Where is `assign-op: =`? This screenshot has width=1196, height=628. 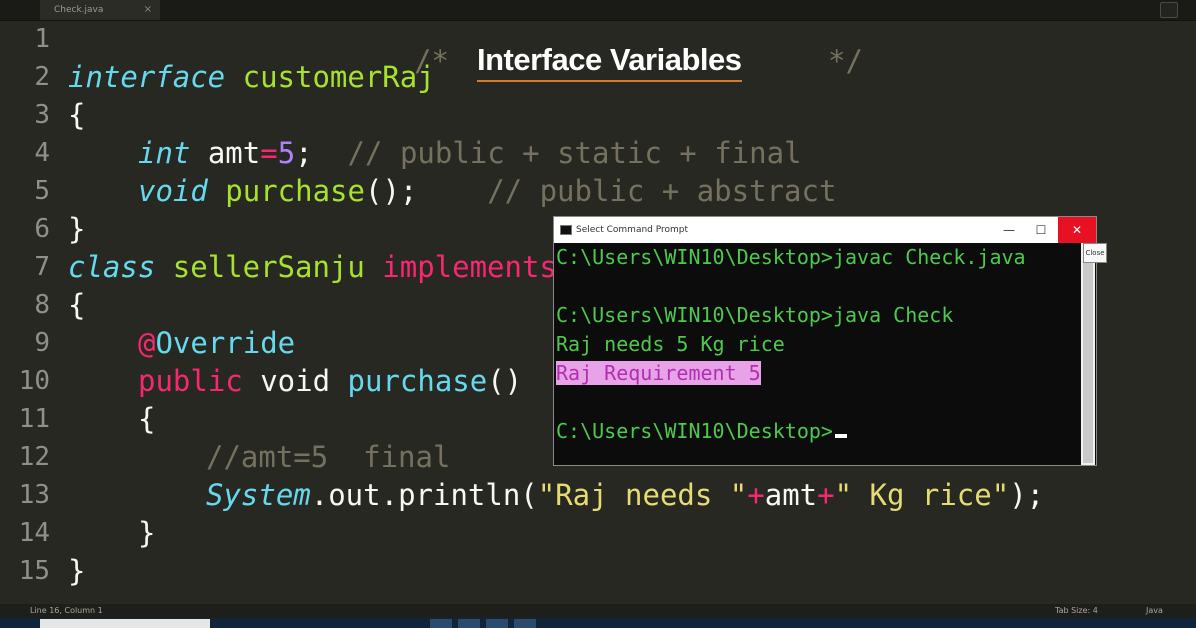
assign-op: = is located at coordinates (269, 153).